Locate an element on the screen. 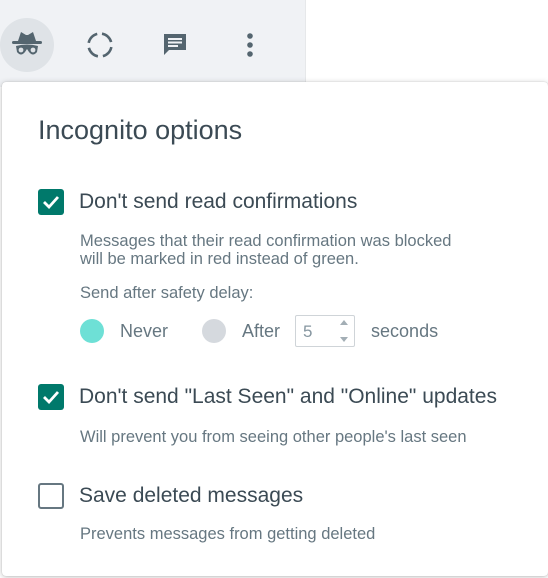  never-radio is located at coordinates (92, 331).